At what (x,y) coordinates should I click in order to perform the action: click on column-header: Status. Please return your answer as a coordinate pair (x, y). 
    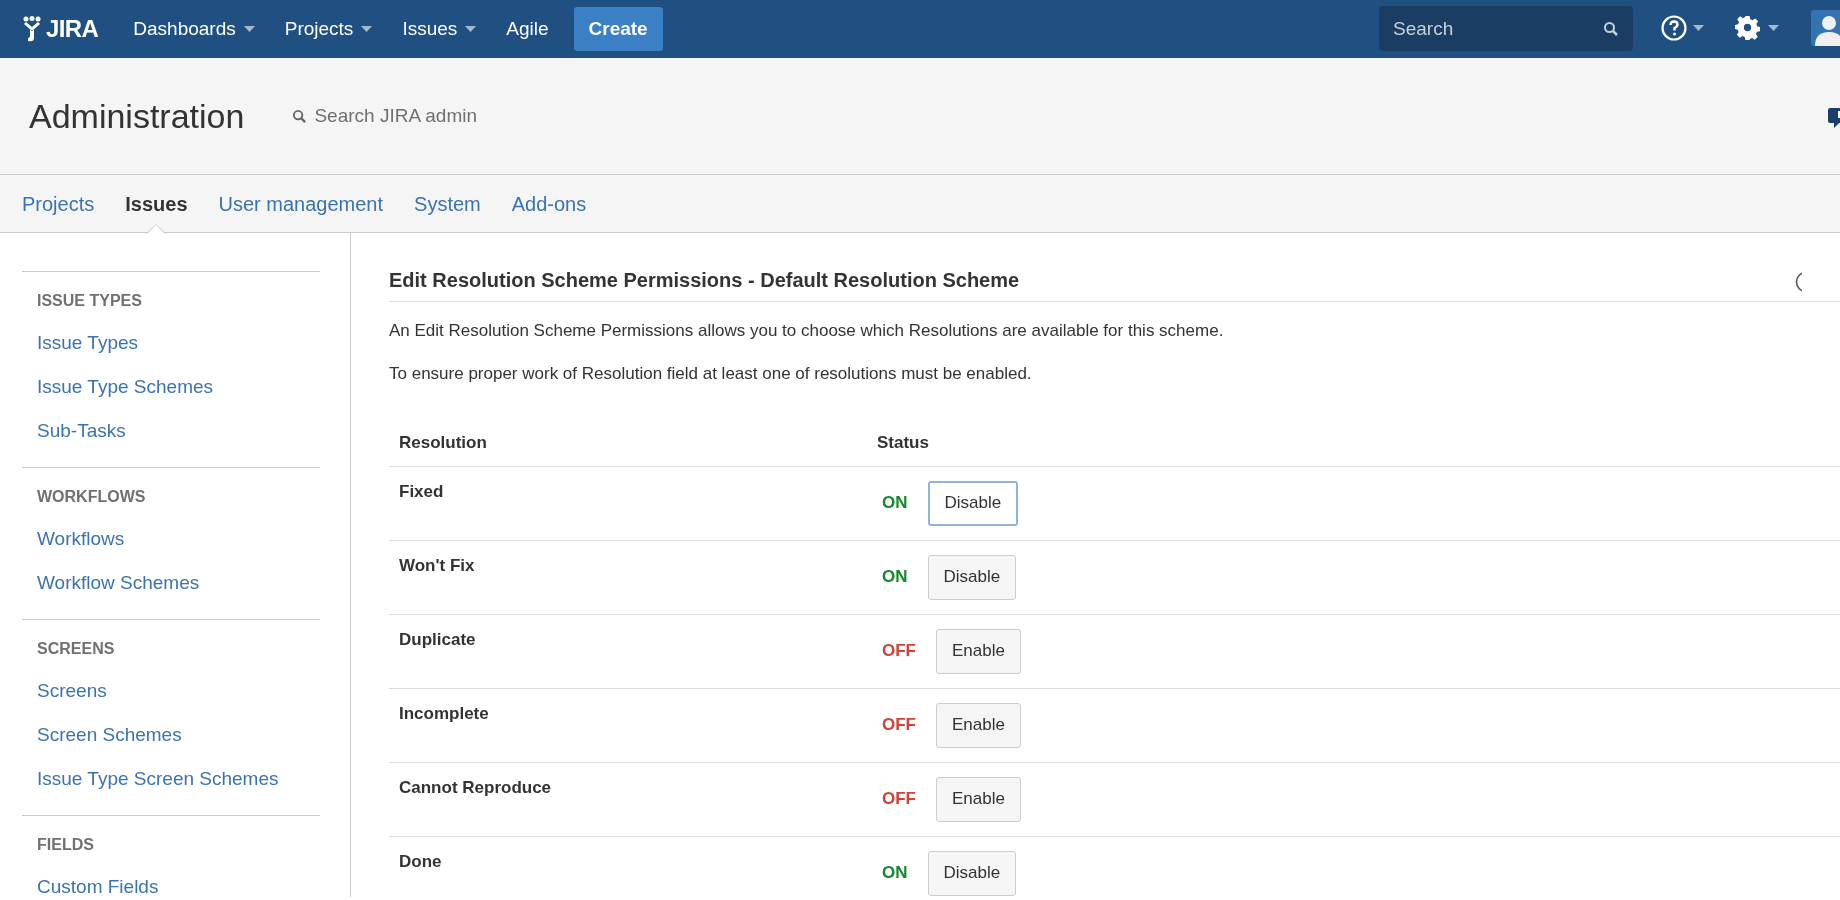
    Looking at the image, I should click on (1358, 443).